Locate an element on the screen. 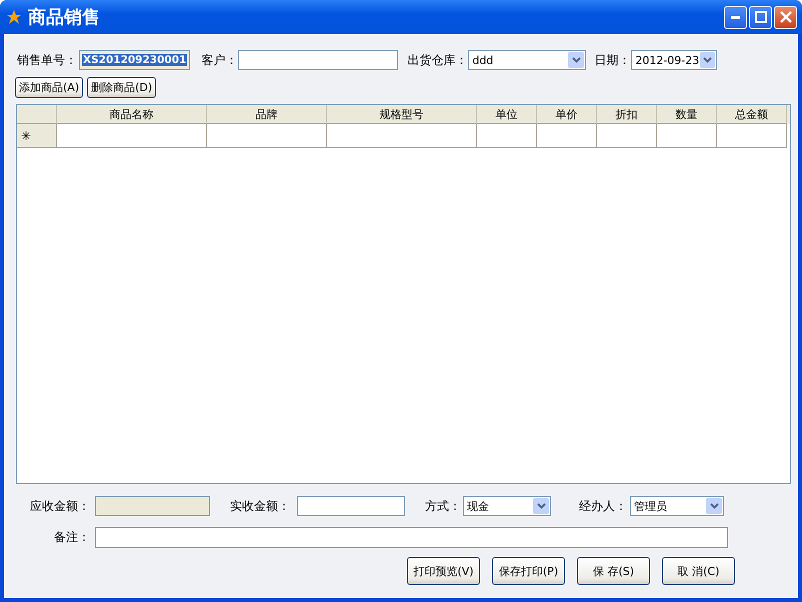 The image size is (802, 602). column-header: 单价 is located at coordinates (567, 114).